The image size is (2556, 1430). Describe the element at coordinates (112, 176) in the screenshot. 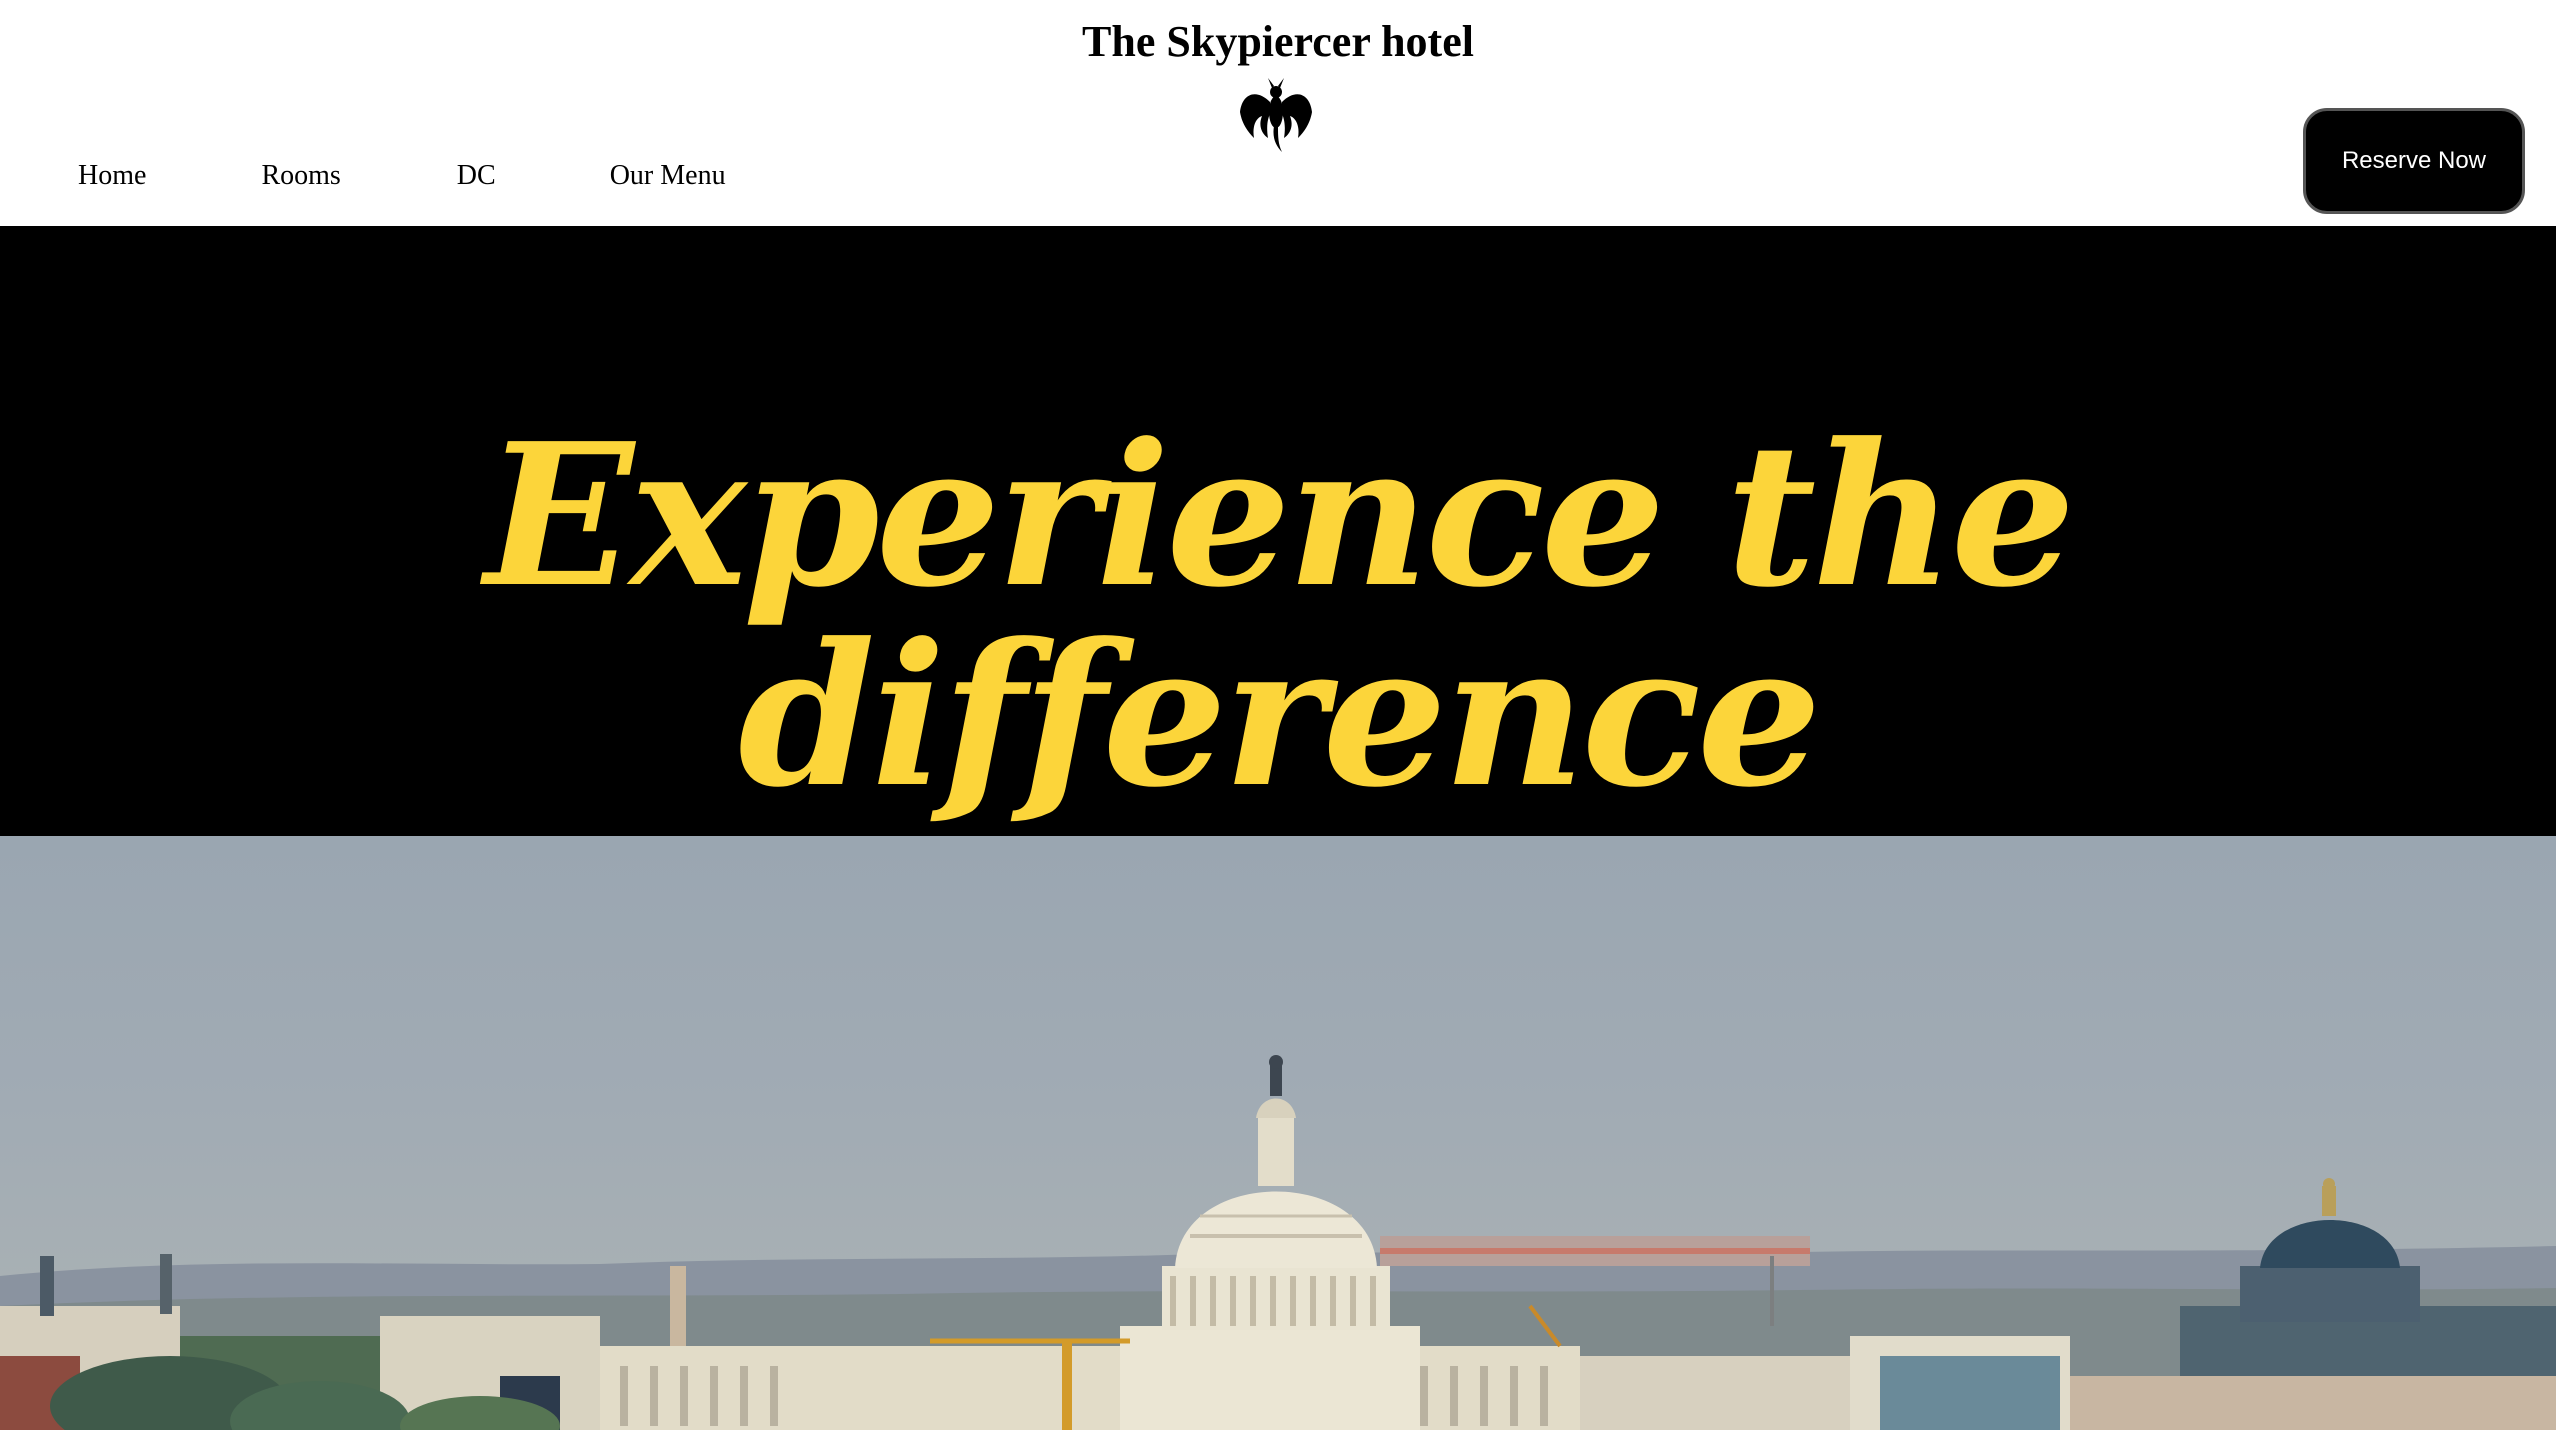

I see `nav-item-home: Home` at that location.